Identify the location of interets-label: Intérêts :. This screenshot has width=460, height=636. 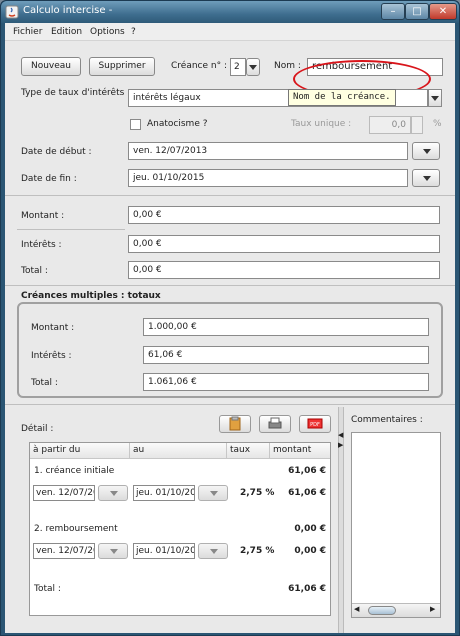
(41, 245).